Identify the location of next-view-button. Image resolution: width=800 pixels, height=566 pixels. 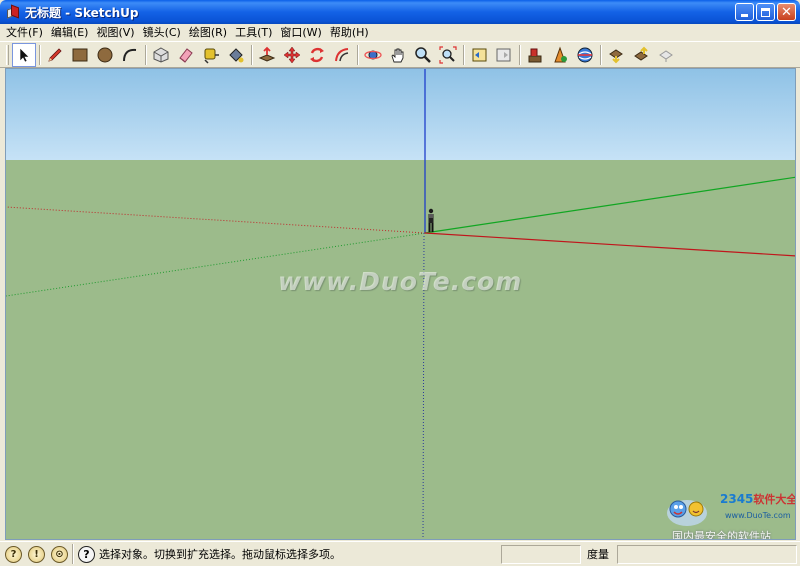
(504, 55).